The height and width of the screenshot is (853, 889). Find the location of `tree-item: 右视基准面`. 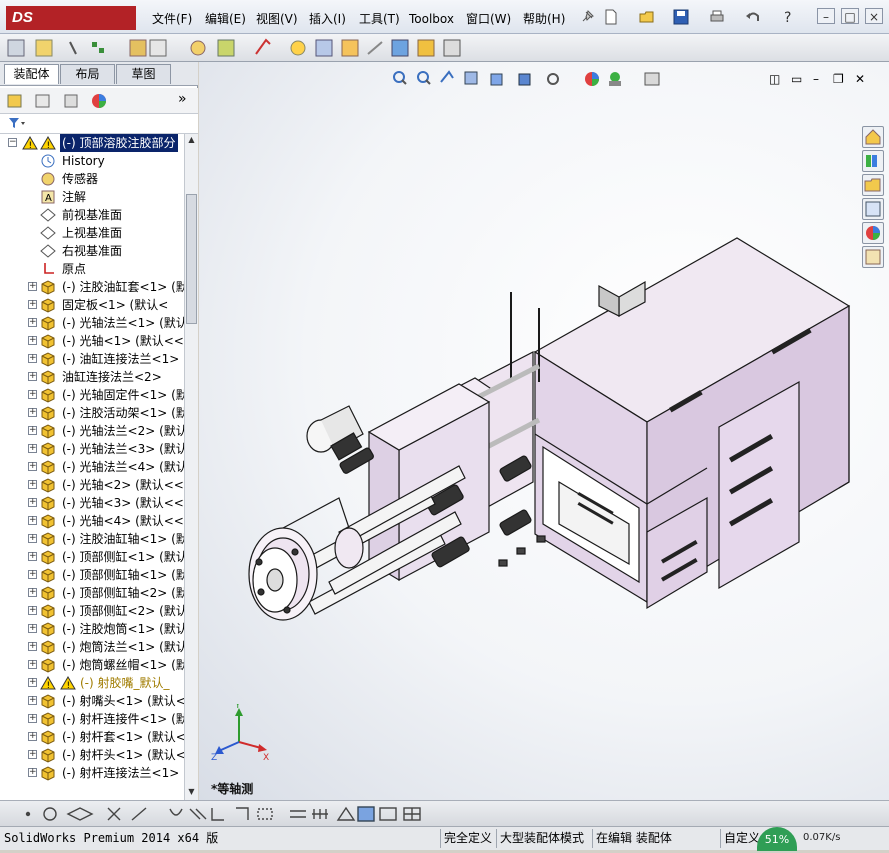

tree-item: 右视基准面 is located at coordinates (92, 251).